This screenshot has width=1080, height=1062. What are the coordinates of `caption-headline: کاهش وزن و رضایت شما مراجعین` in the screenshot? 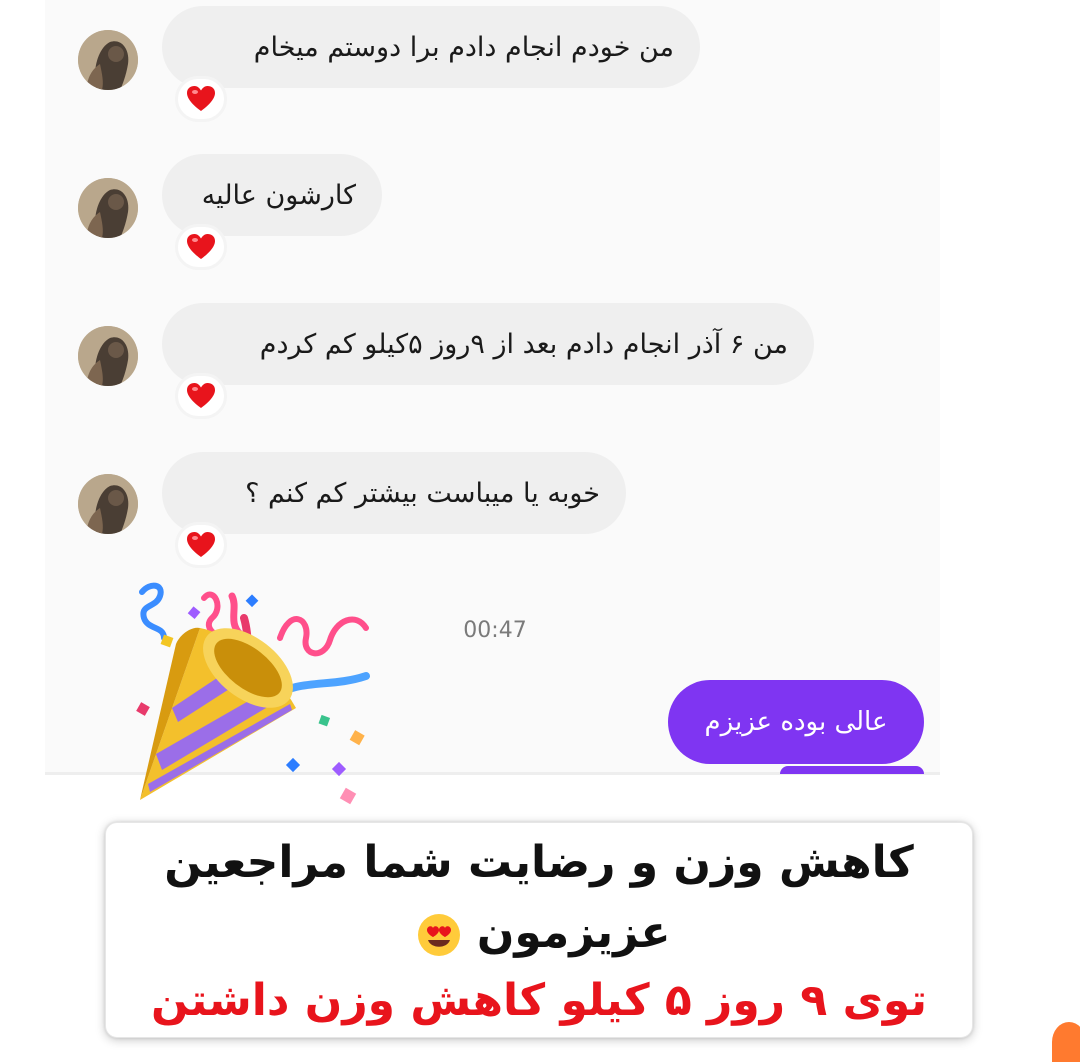 It's located at (539, 862).